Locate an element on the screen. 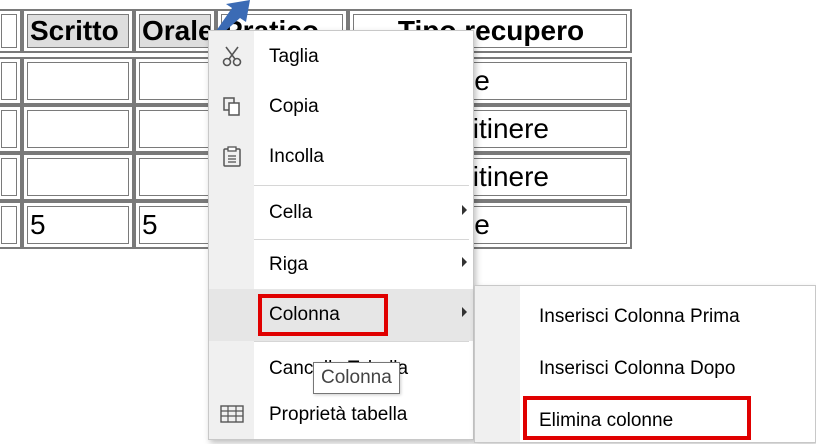  tooltip: Colonna is located at coordinates (356, 378).